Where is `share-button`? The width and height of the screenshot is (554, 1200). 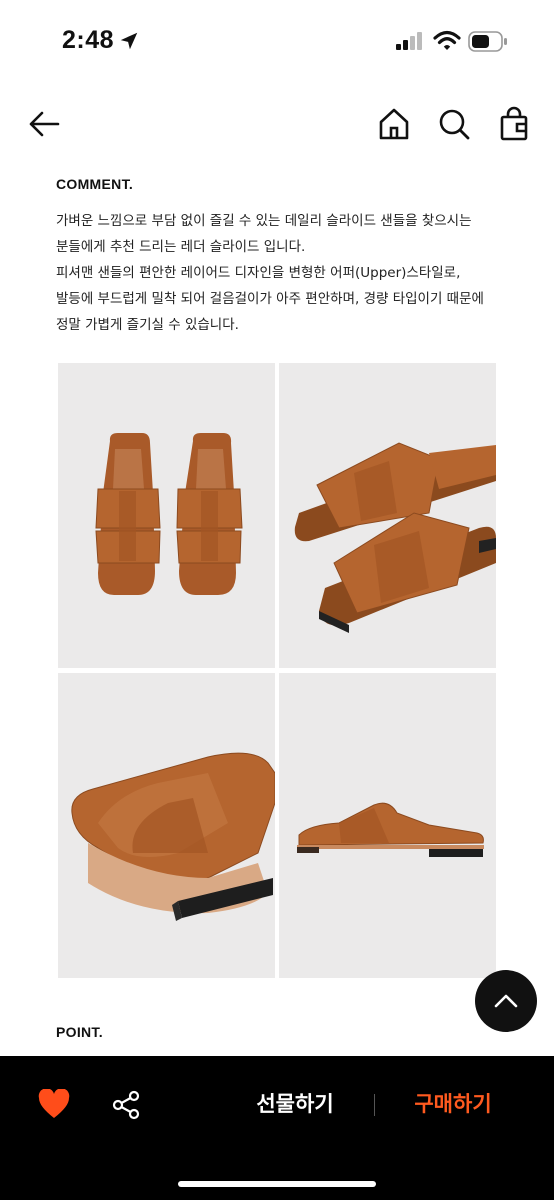
share-button is located at coordinates (126, 1105).